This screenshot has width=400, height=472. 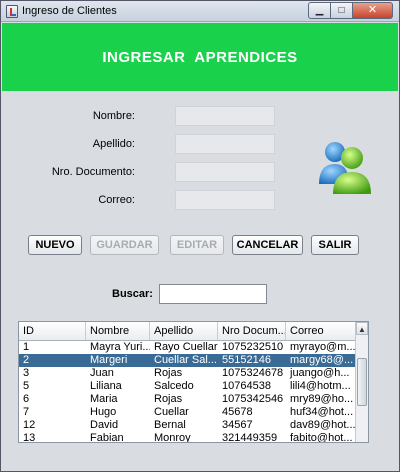 What do you see at coordinates (237, 425) in the screenshot?
I see `table-cell: 34567` at bounding box center [237, 425].